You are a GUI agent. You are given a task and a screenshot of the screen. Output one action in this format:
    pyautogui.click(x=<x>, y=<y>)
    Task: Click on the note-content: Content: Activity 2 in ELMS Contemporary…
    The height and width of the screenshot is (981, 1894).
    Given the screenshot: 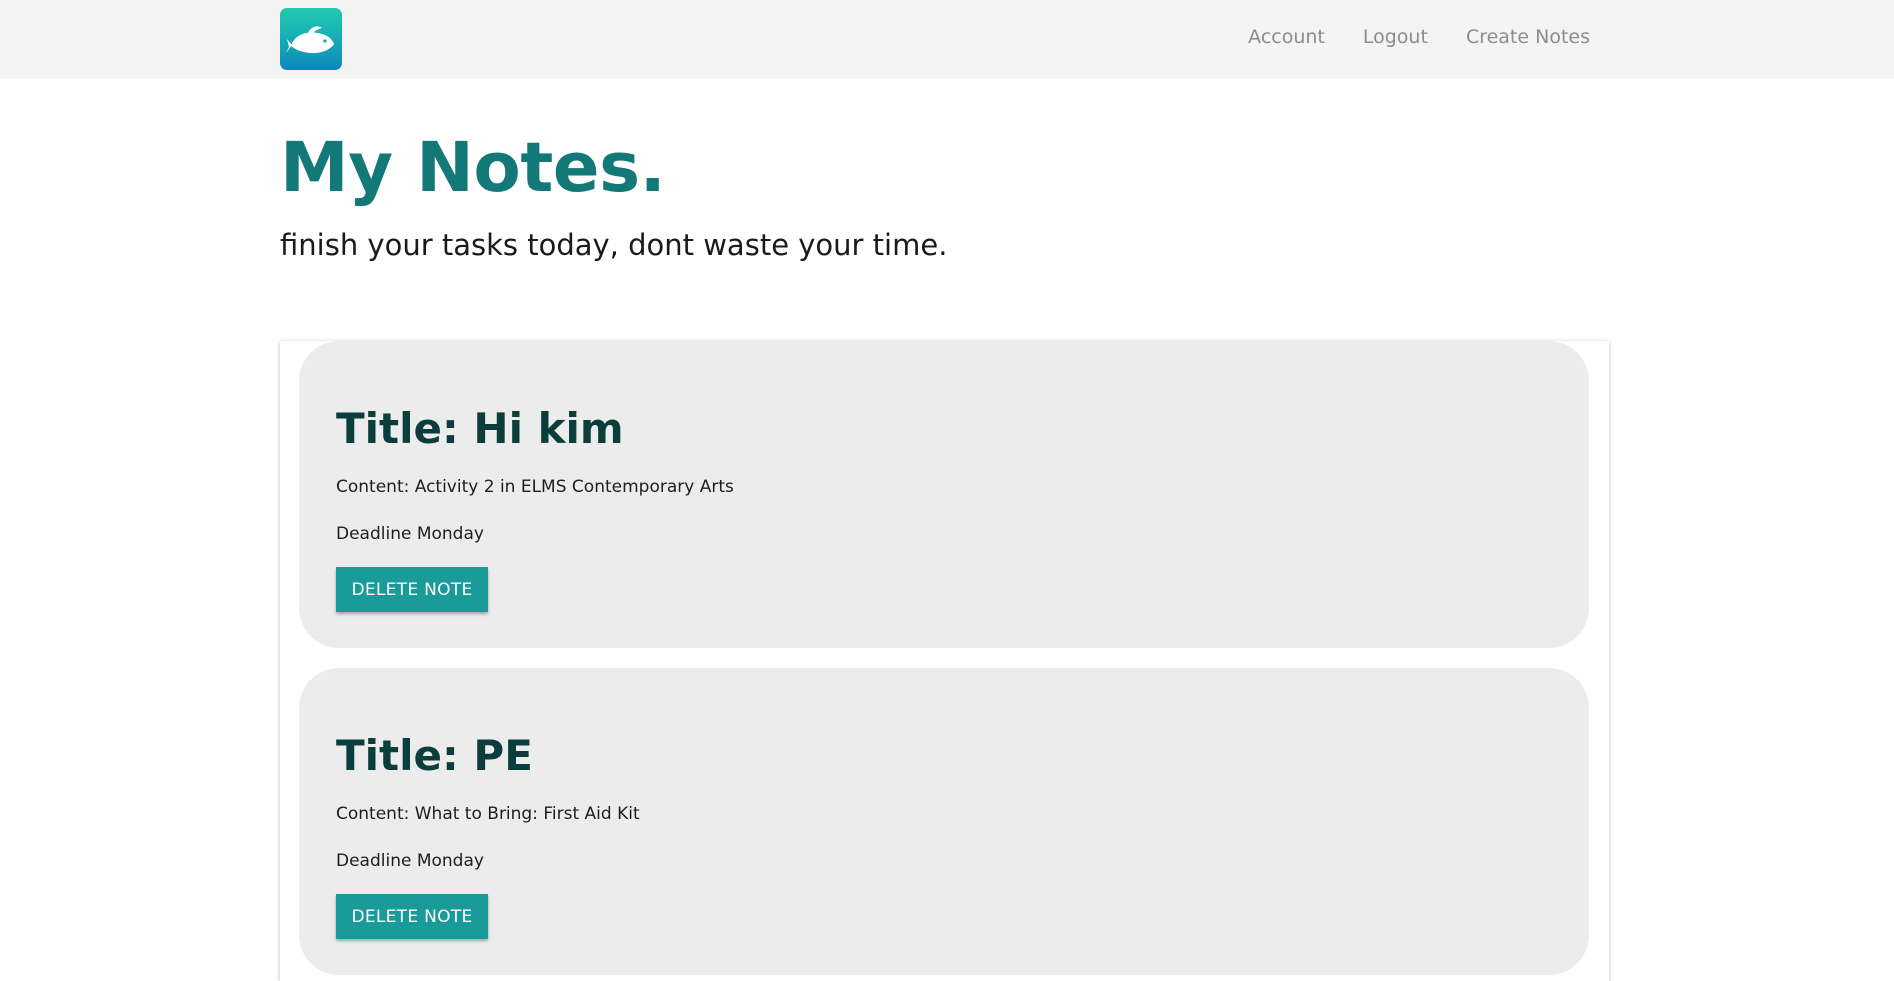 What is the action you would take?
    pyautogui.click(x=535, y=487)
    